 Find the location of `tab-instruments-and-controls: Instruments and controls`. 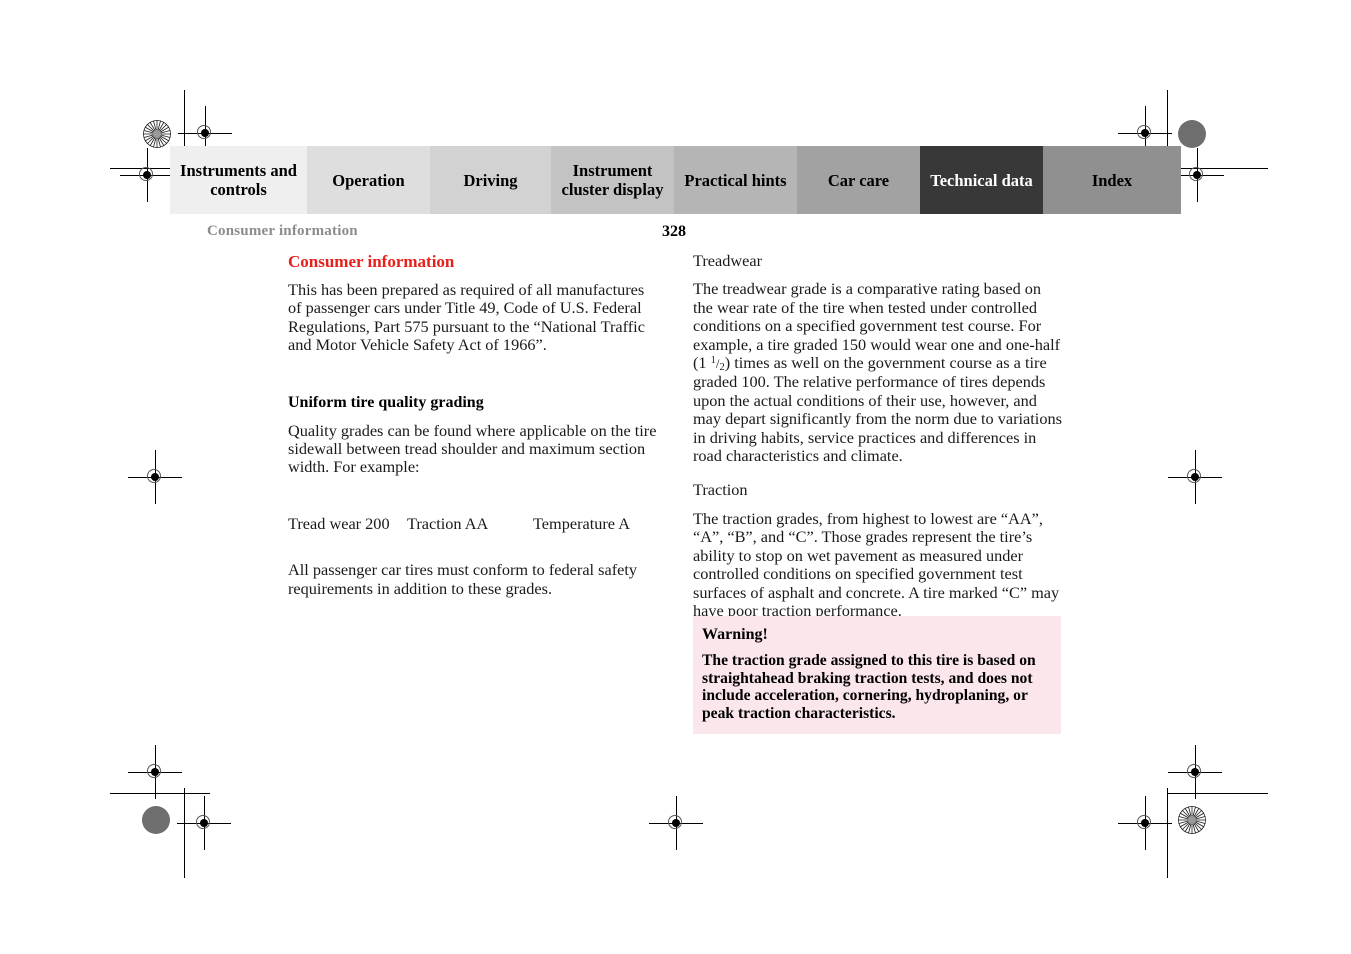

tab-instruments-and-controls: Instruments and controls is located at coordinates (238, 180).